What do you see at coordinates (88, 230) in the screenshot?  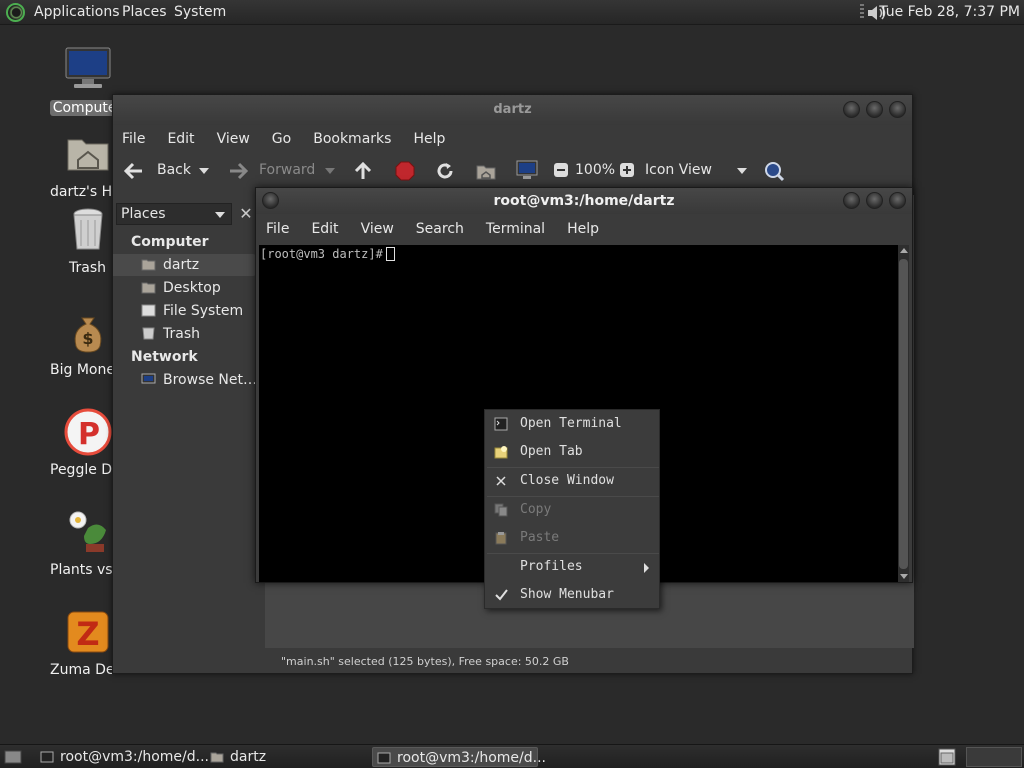 I see `trash-icon` at bounding box center [88, 230].